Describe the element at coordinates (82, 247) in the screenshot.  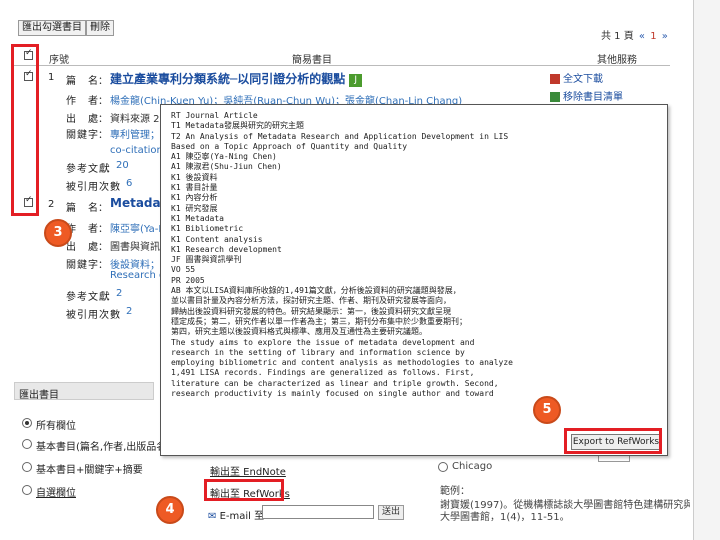
I see `record-2-source-label: 出 處` at that location.